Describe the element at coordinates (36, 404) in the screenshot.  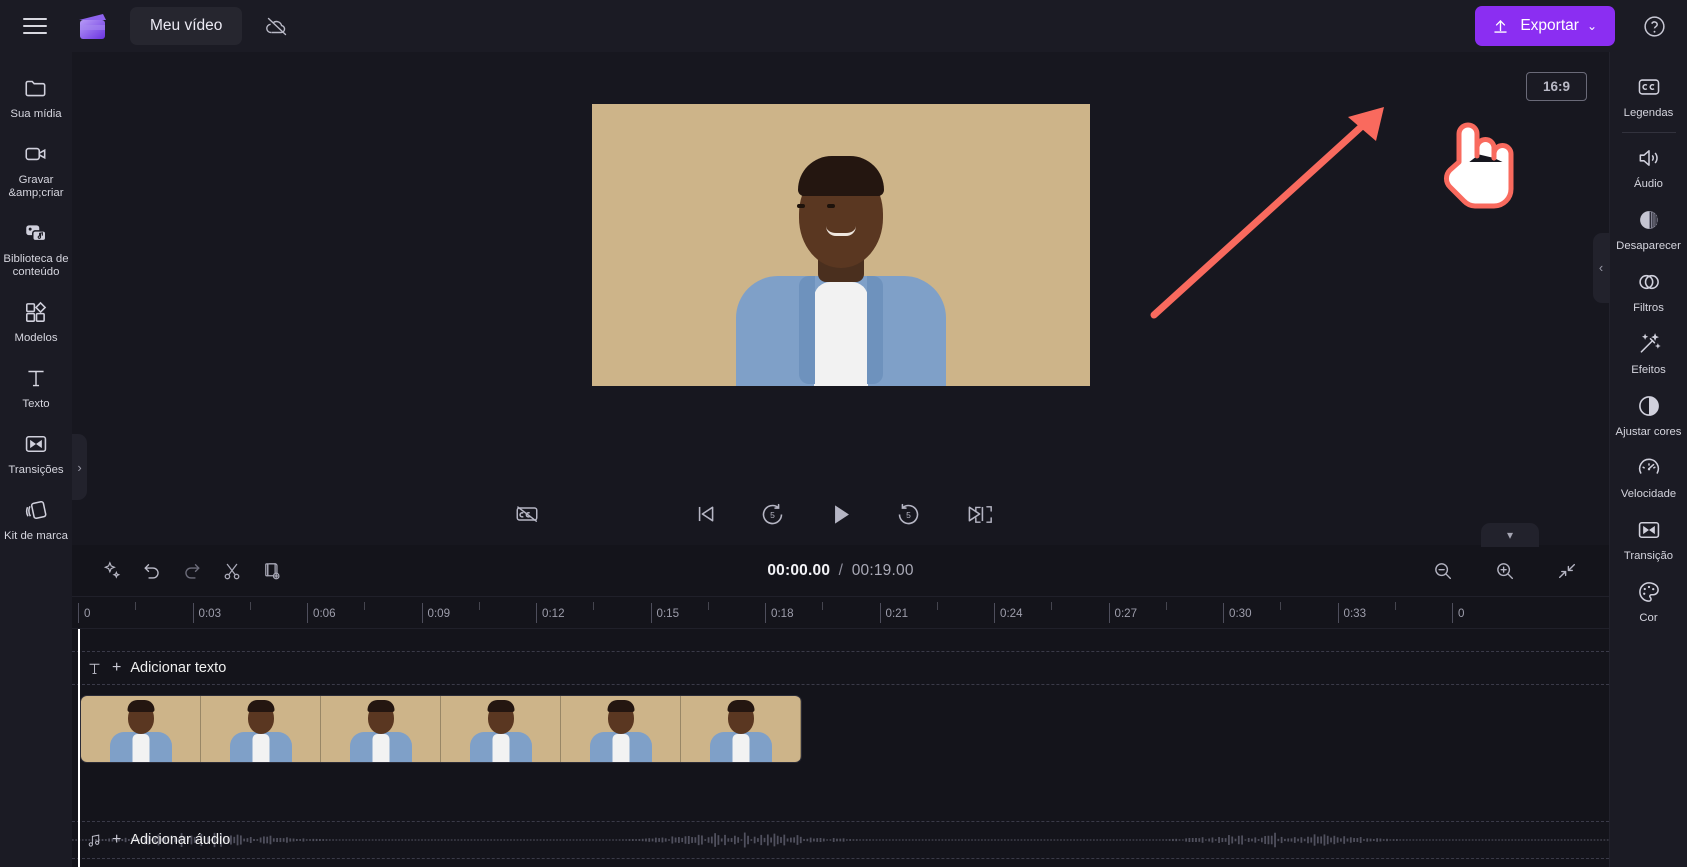
I see `sidebar-item-label: Texto` at that location.